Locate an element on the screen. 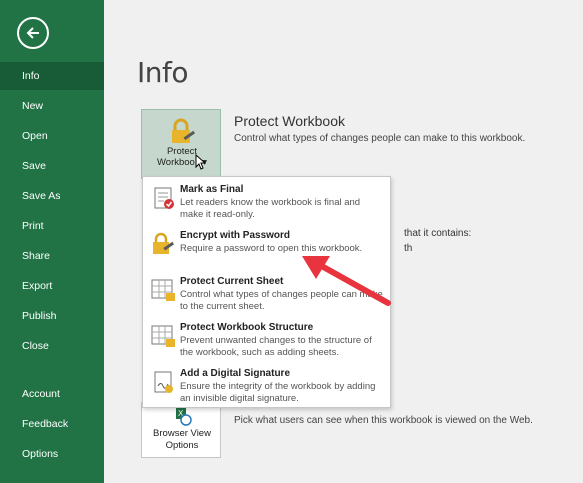  sidebar-item-share: Share is located at coordinates (52, 256).